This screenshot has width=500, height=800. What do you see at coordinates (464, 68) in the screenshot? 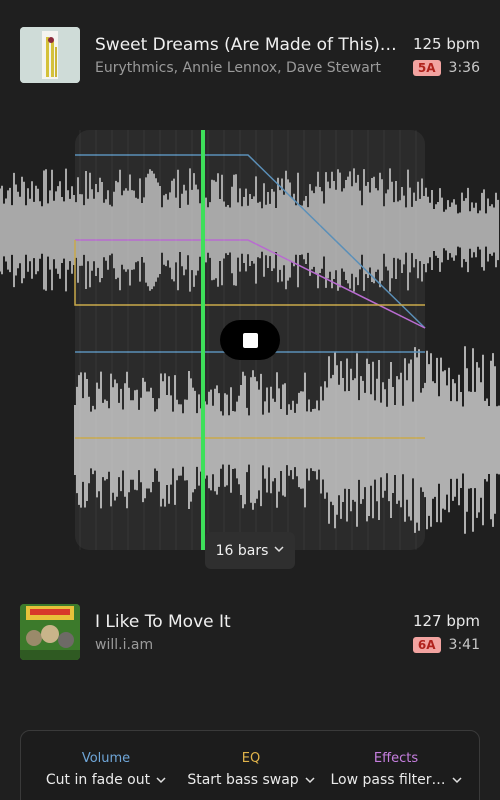
I see `track-duration: 3:36` at bounding box center [464, 68].